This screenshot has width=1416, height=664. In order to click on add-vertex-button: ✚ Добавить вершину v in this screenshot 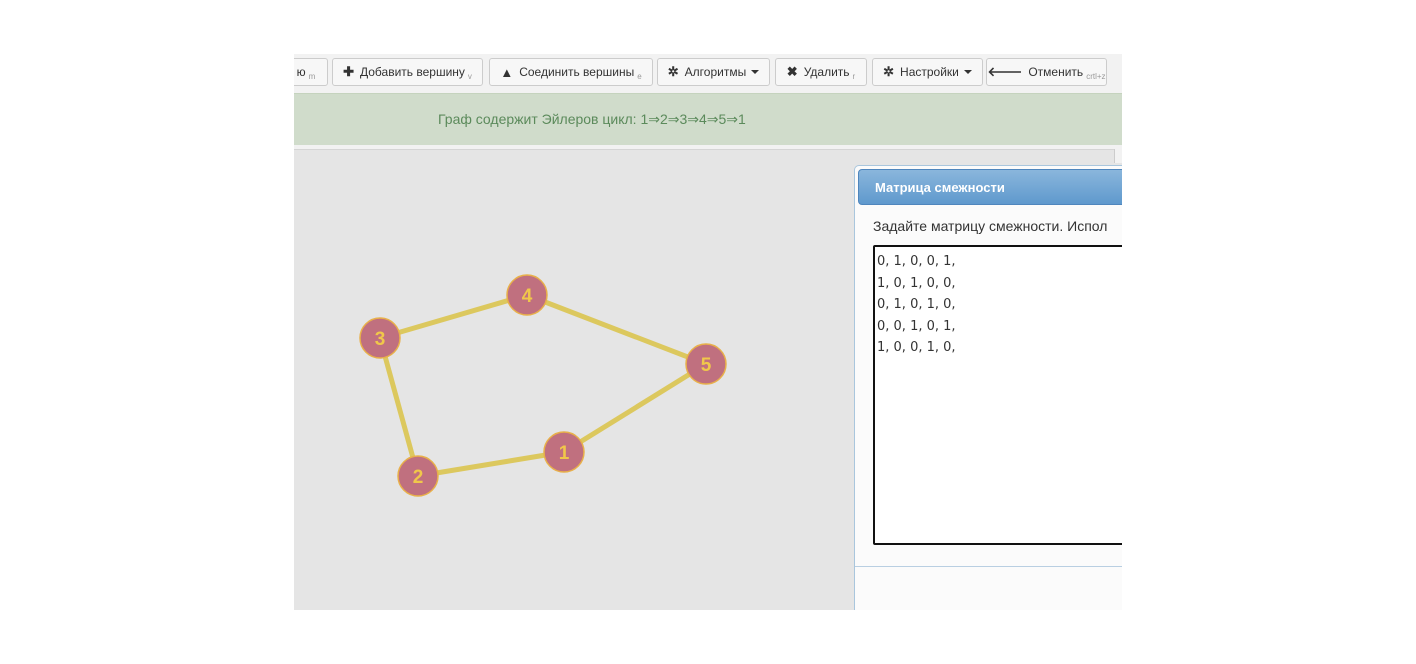, I will do `click(407, 72)`.